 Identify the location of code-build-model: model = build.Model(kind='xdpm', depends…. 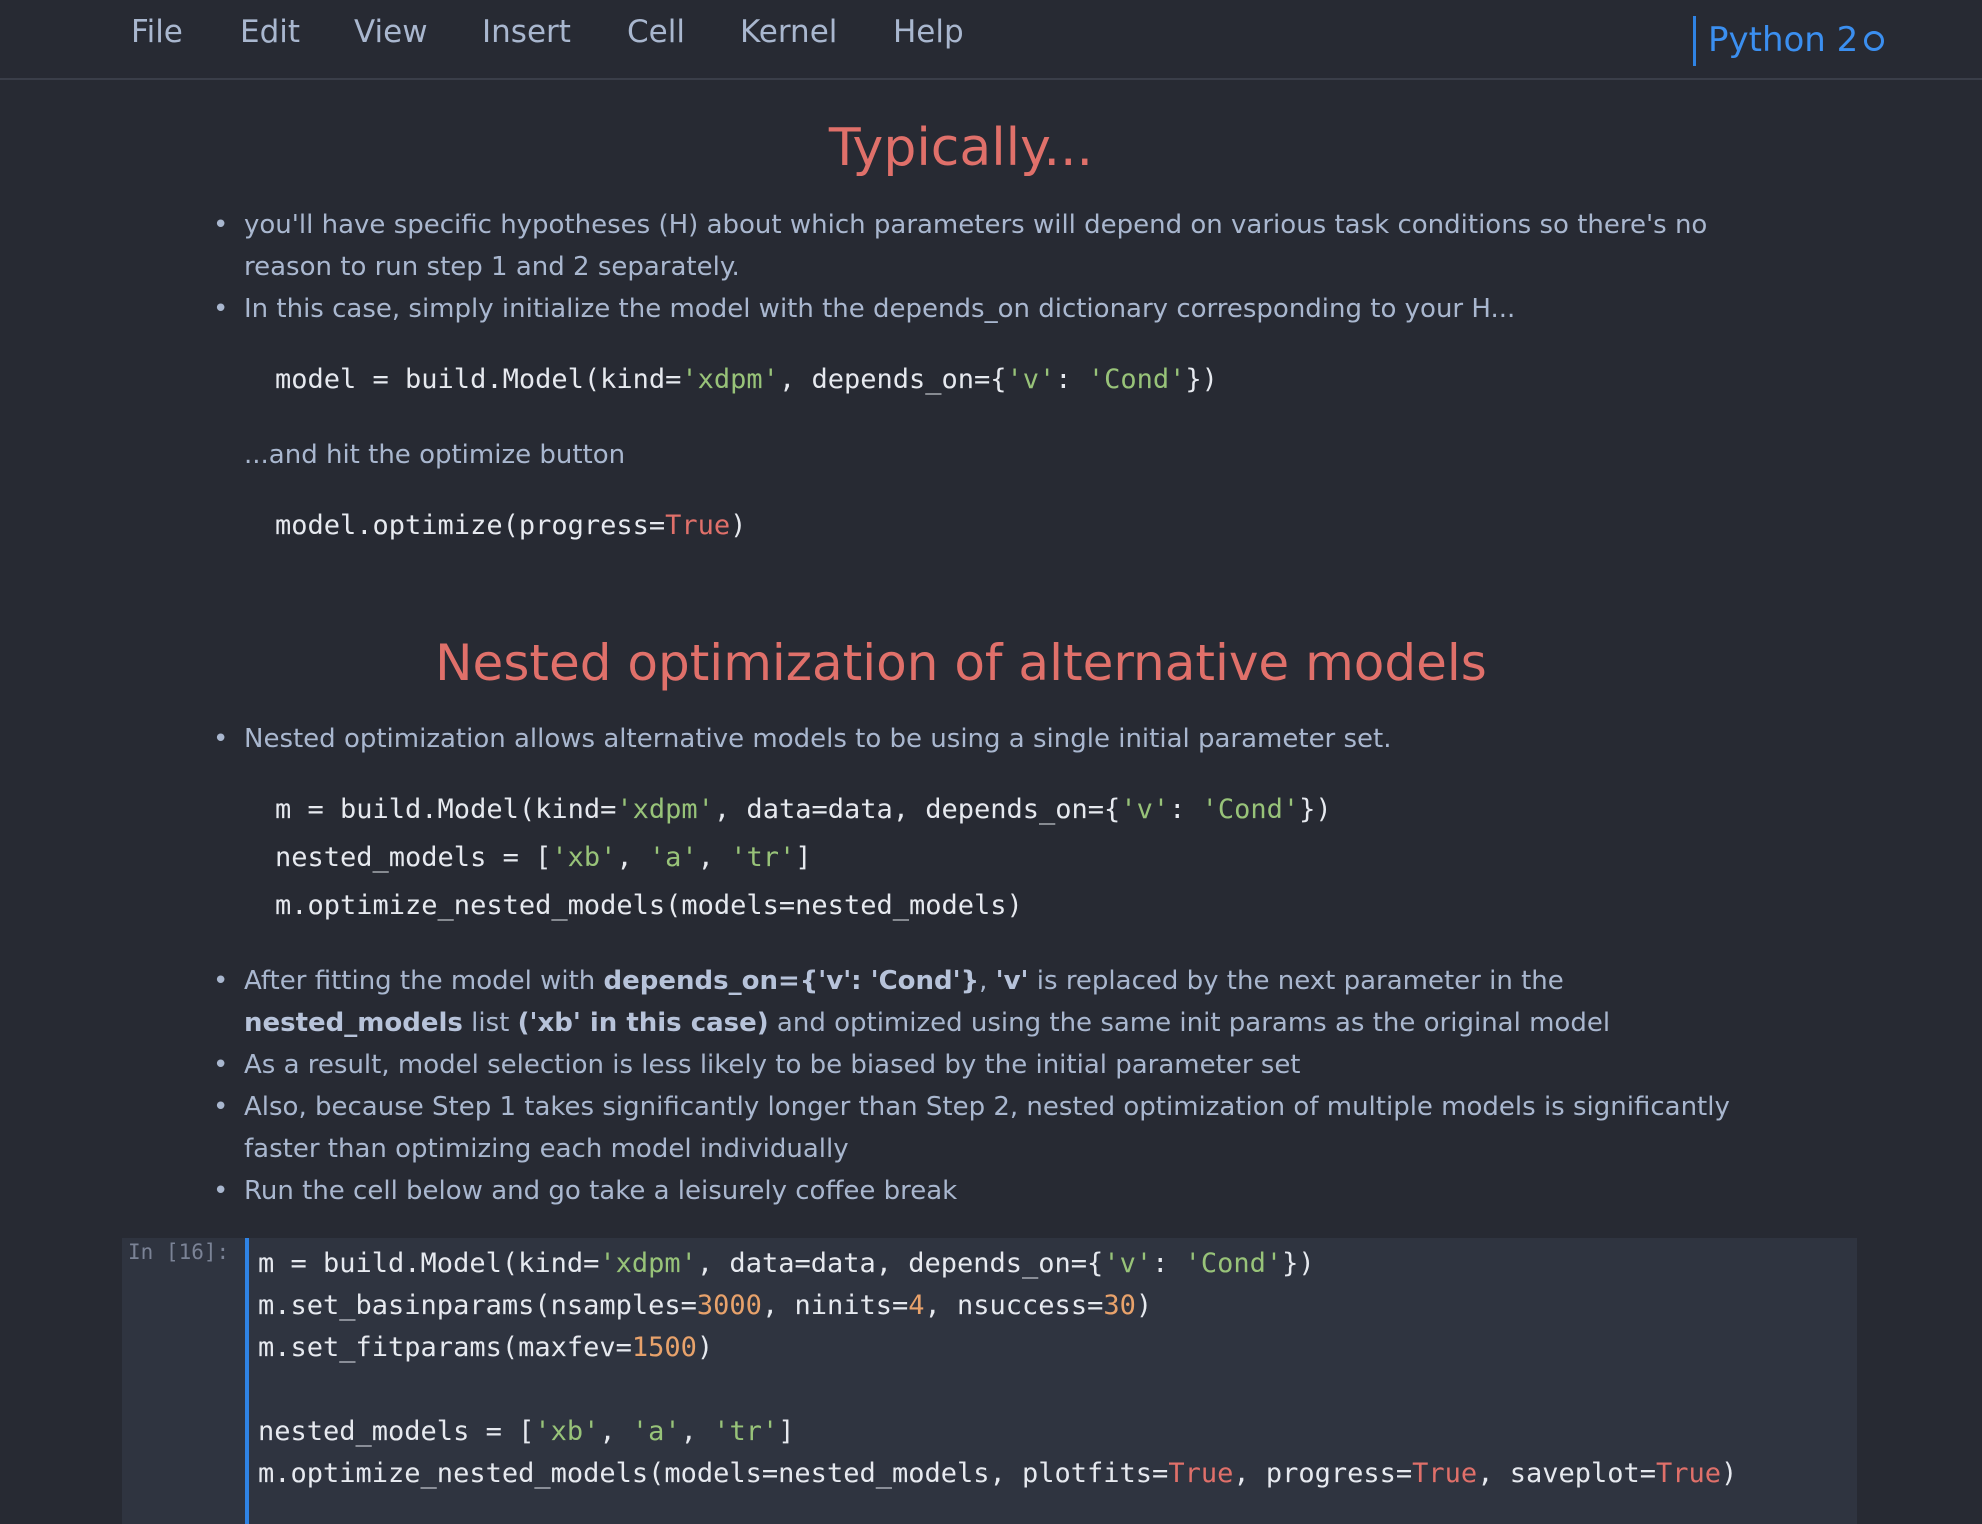
(746, 379).